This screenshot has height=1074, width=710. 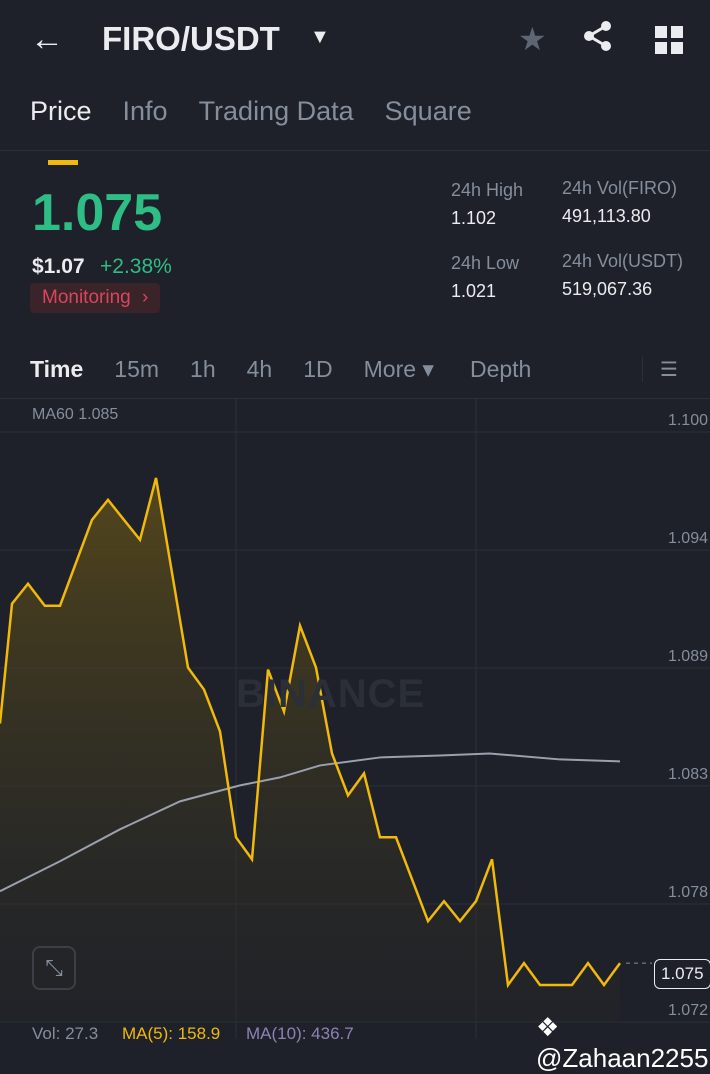 What do you see at coordinates (687, 892) in the screenshot?
I see `y-tick-label: 1.078` at bounding box center [687, 892].